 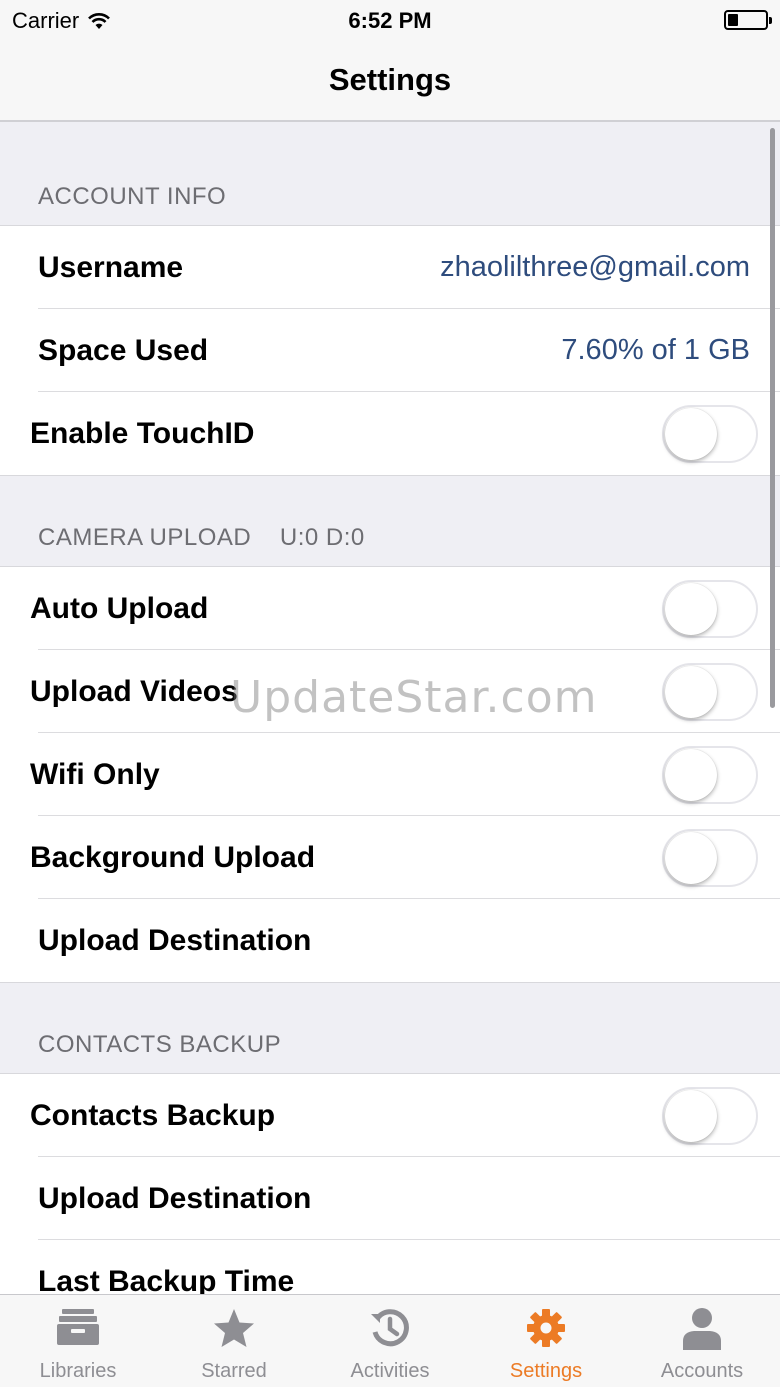 I want to click on tab-label: Activities, so click(x=390, y=1371).